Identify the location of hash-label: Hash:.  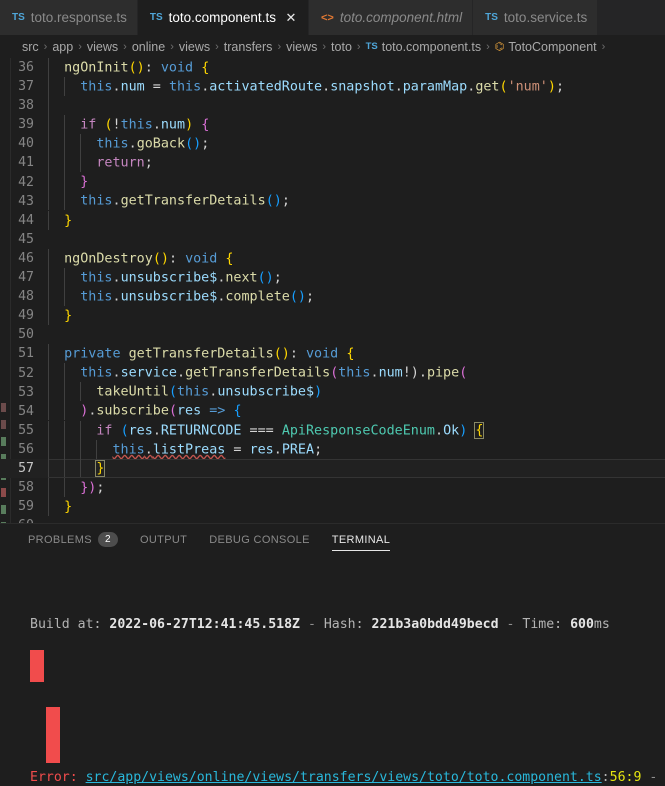
(343, 624).